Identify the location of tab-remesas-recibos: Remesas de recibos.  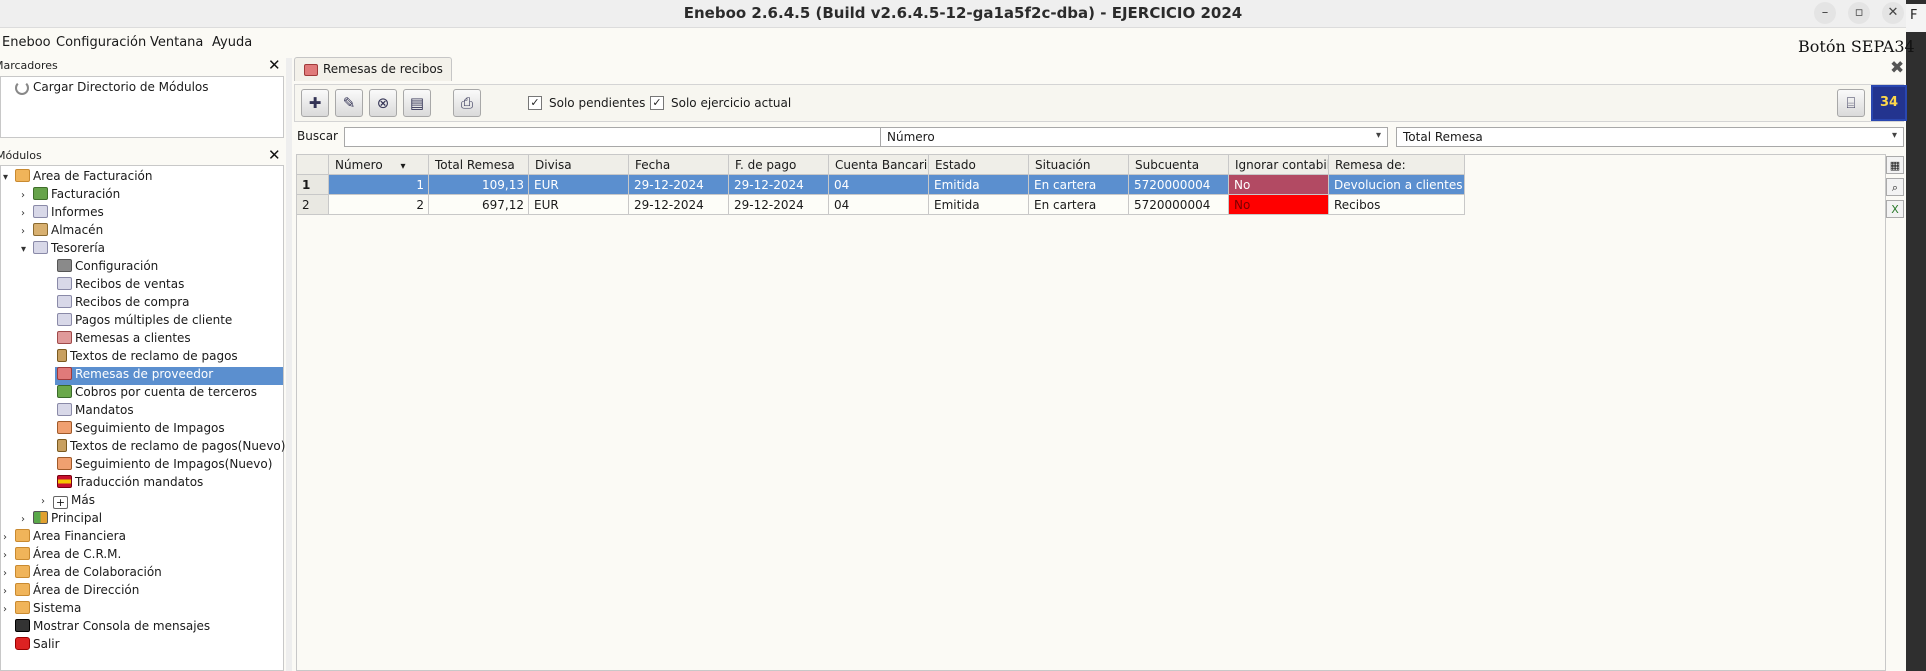
(373, 69).